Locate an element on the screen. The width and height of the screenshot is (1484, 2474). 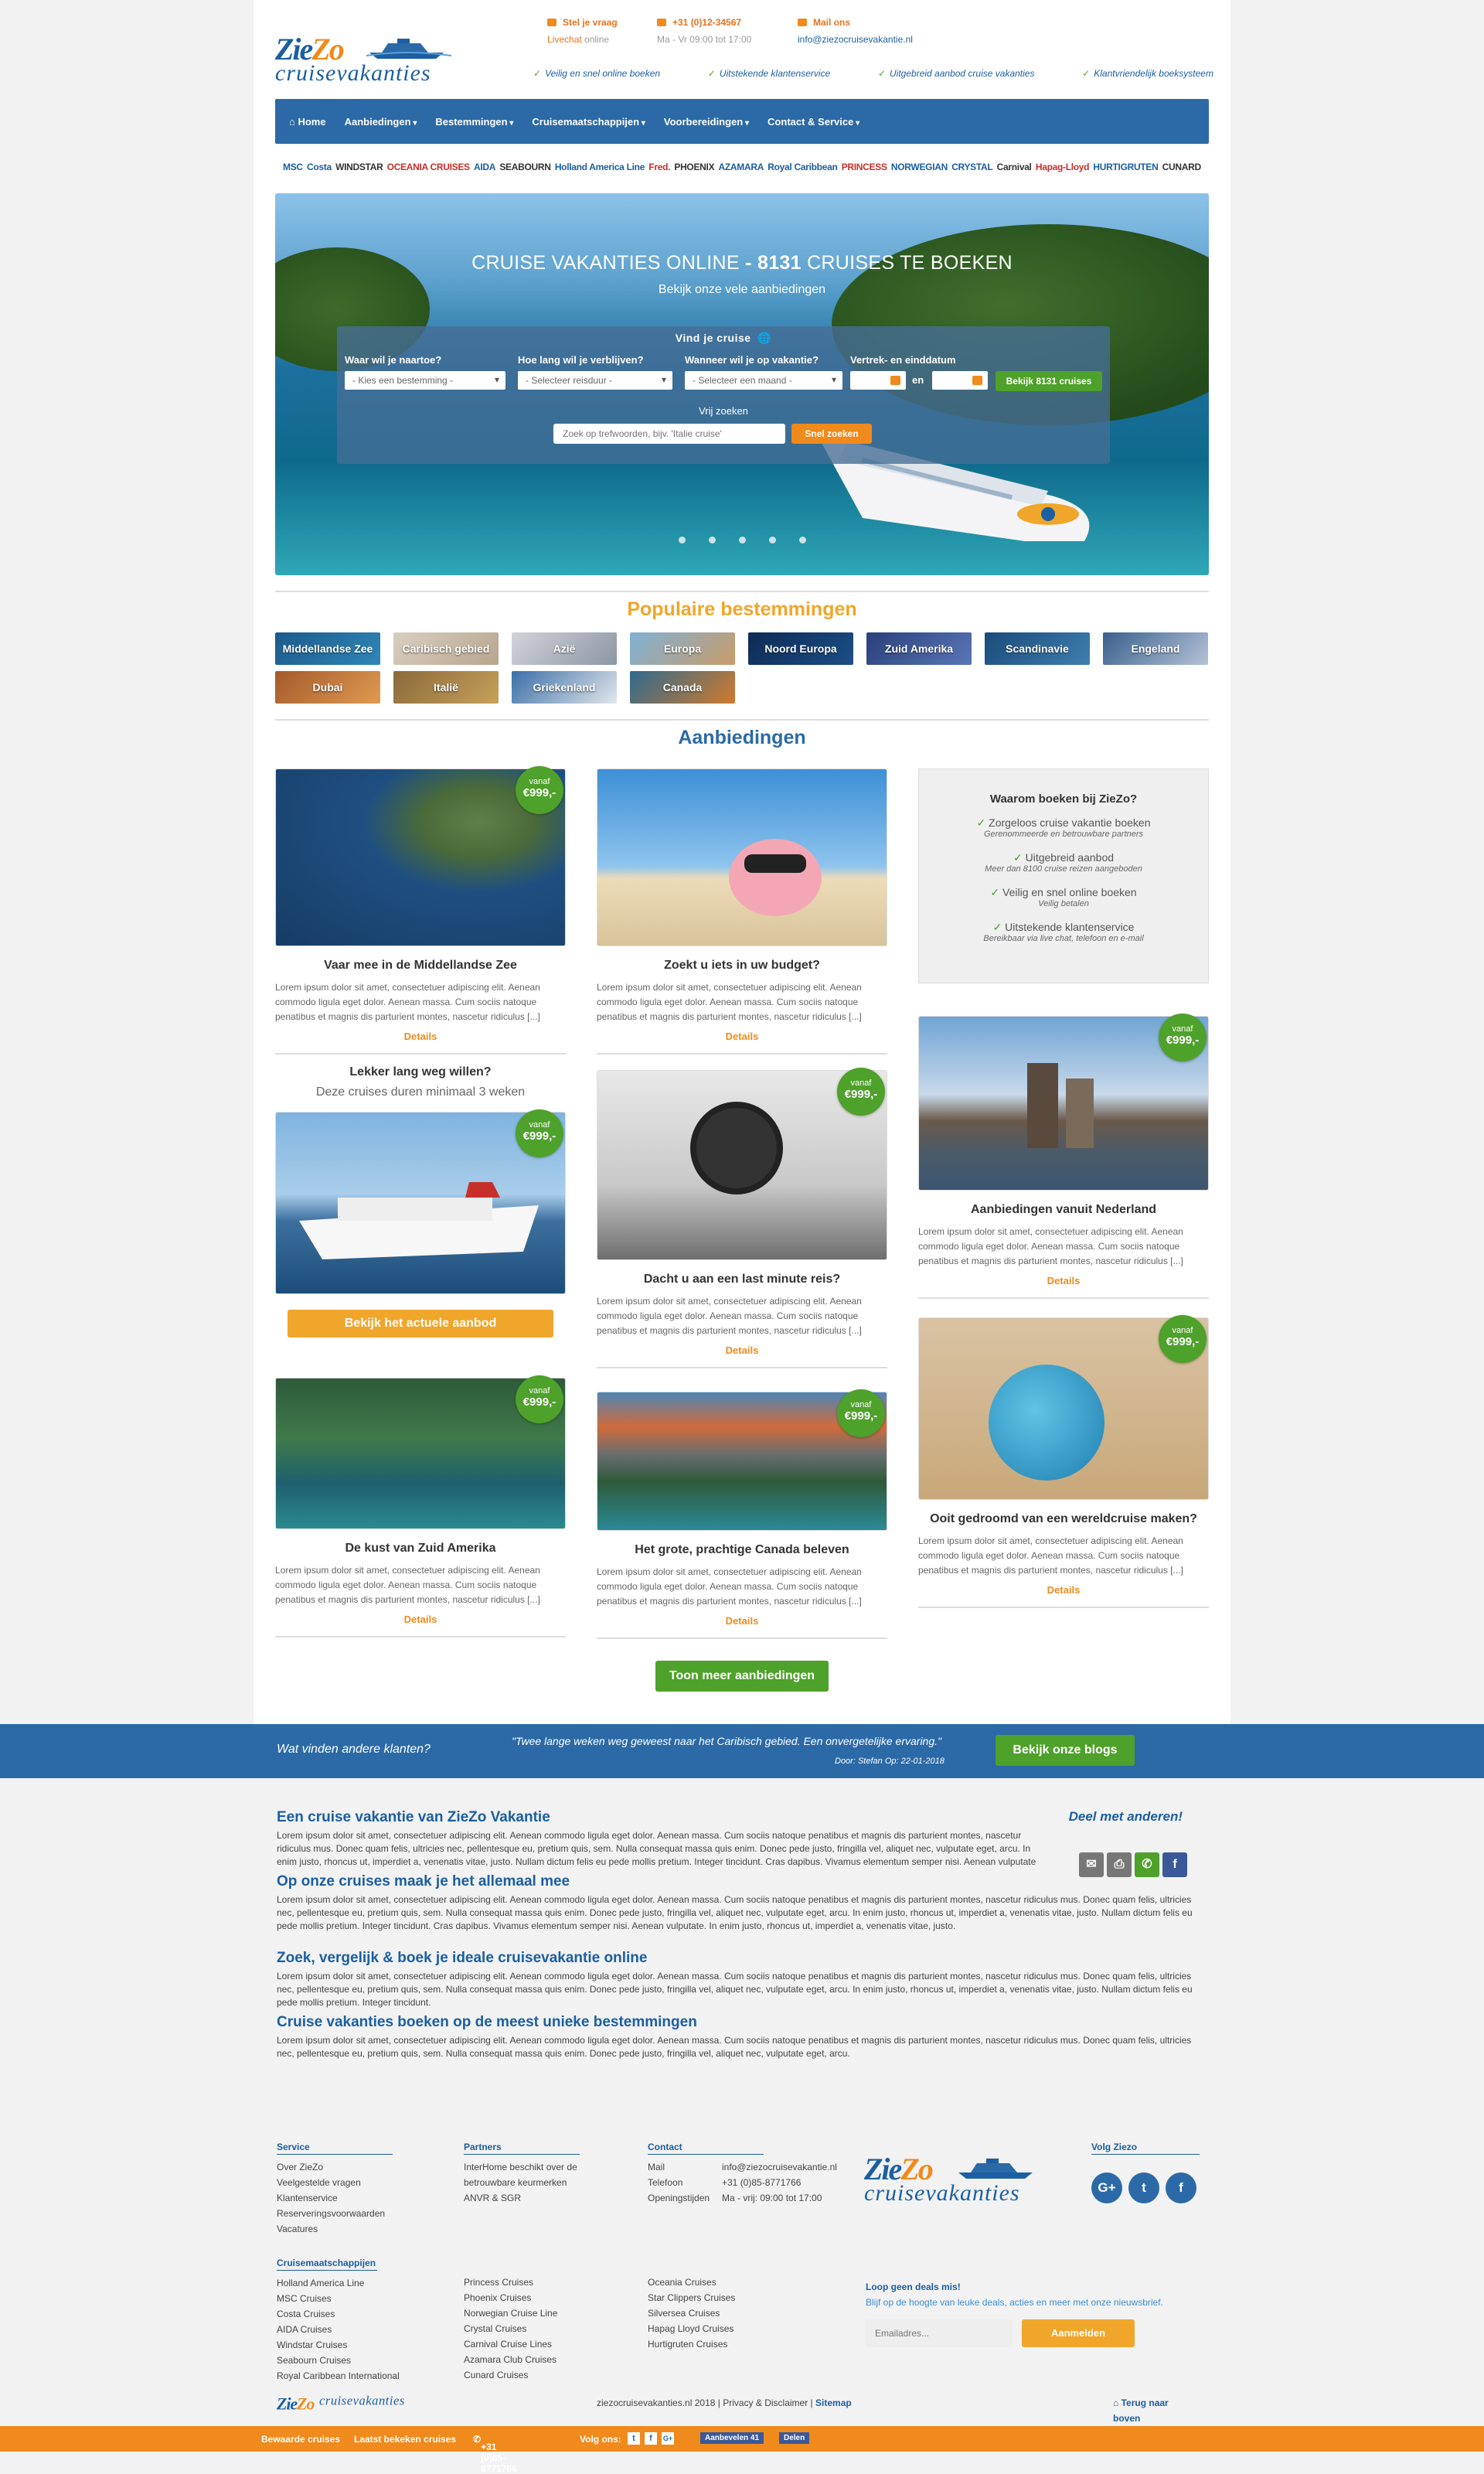
destination-select: - Kies een bestemming - is located at coordinates (425, 380).